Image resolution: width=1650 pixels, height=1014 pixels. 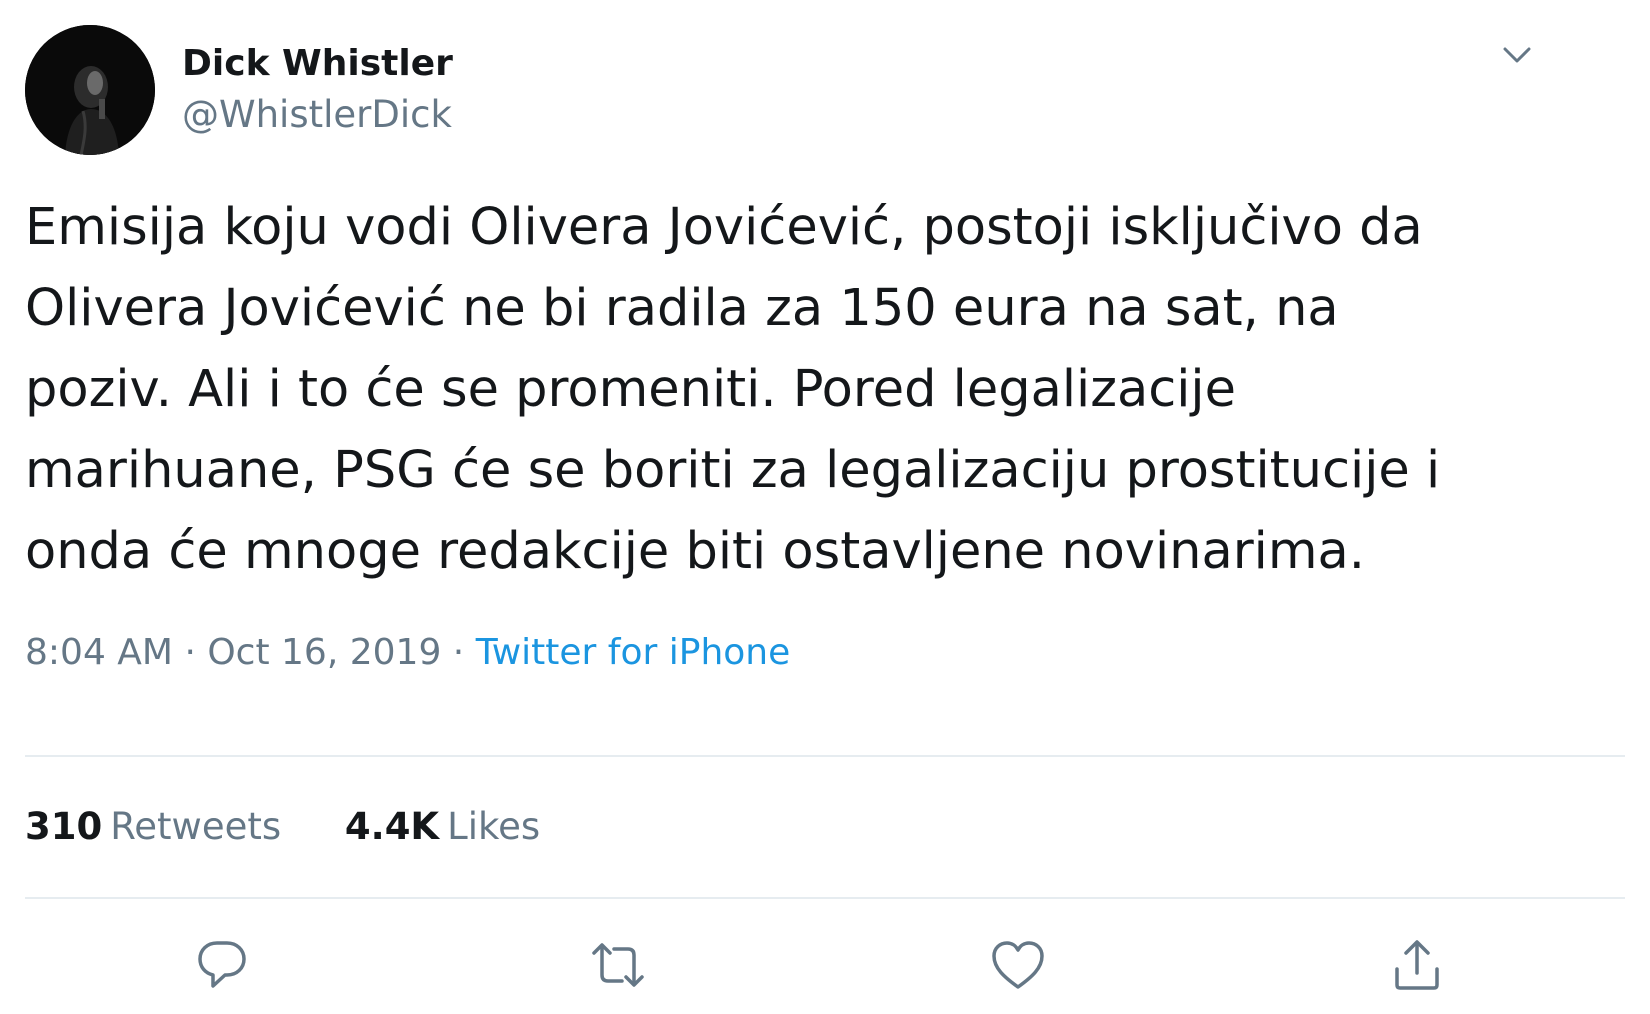 What do you see at coordinates (1517, 56) in the screenshot?
I see `chevron-down-icon` at bounding box center [1517, 56].